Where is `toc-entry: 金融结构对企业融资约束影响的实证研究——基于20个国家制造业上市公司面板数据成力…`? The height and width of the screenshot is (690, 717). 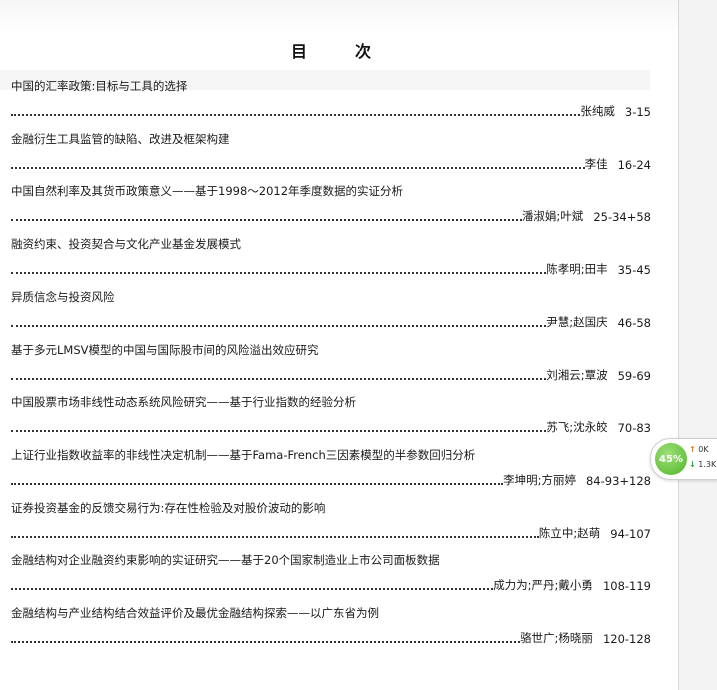 toc-entry: 金融结构对企业融资约束影响的实证研究——基于20个国家制造业上市公司面板数据成力… is located at coordinates (331, 577).